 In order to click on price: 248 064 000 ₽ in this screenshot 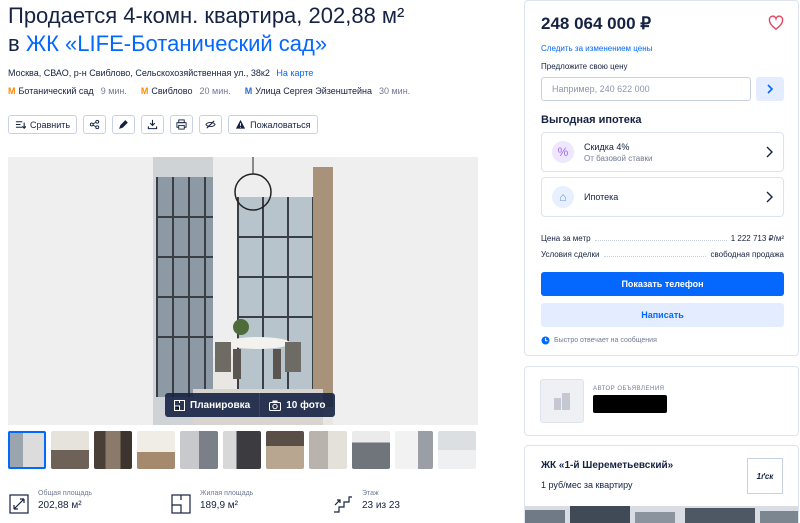, I will do `click(596, 23)`.